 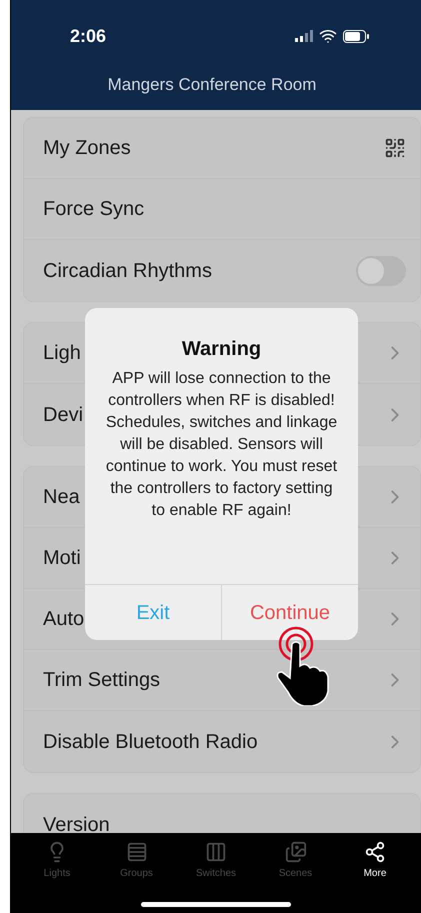 What do you see at coordinates (213, 148) in the screenshot?
I see `row-label: My Zones` at bounding box center [213, 148].